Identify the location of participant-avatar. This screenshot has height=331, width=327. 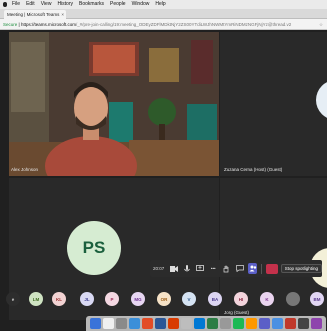
(293, 299).